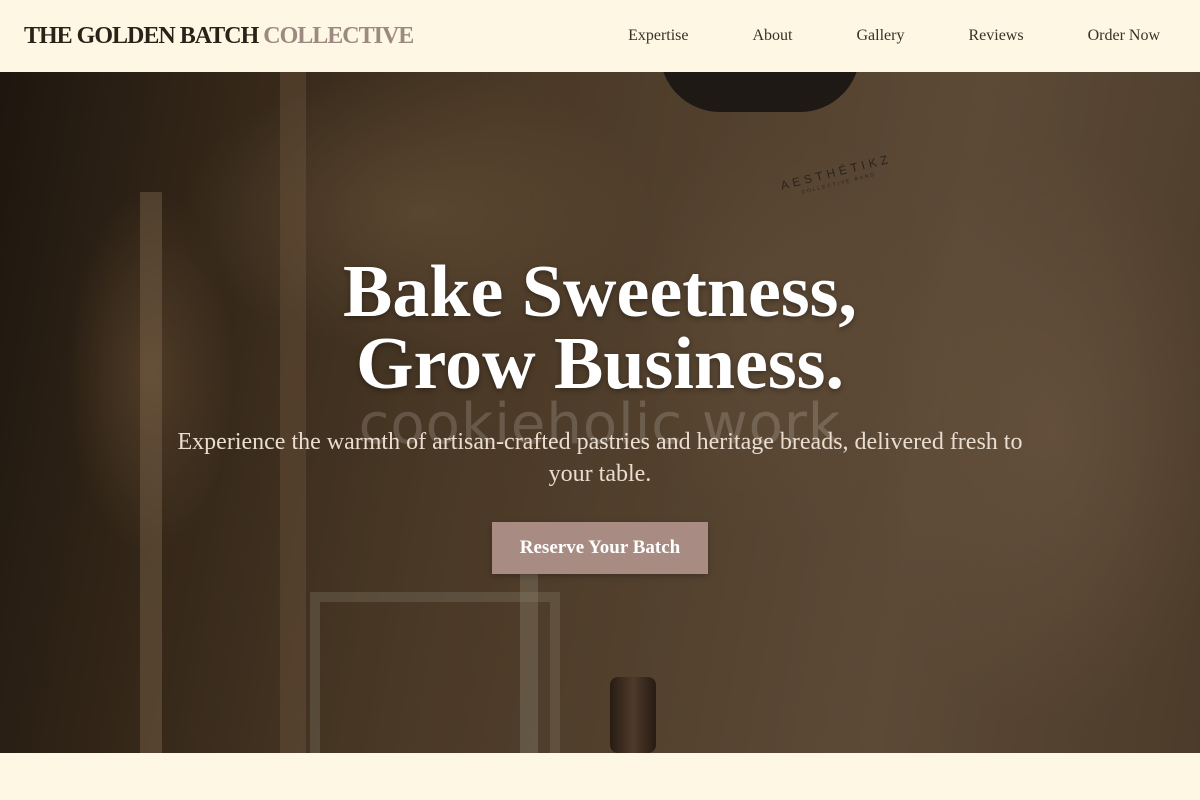 The height and width of the screenshot is (800, 1200). I want to click on nav-link-expertise: Expertise, so click(658, 36).